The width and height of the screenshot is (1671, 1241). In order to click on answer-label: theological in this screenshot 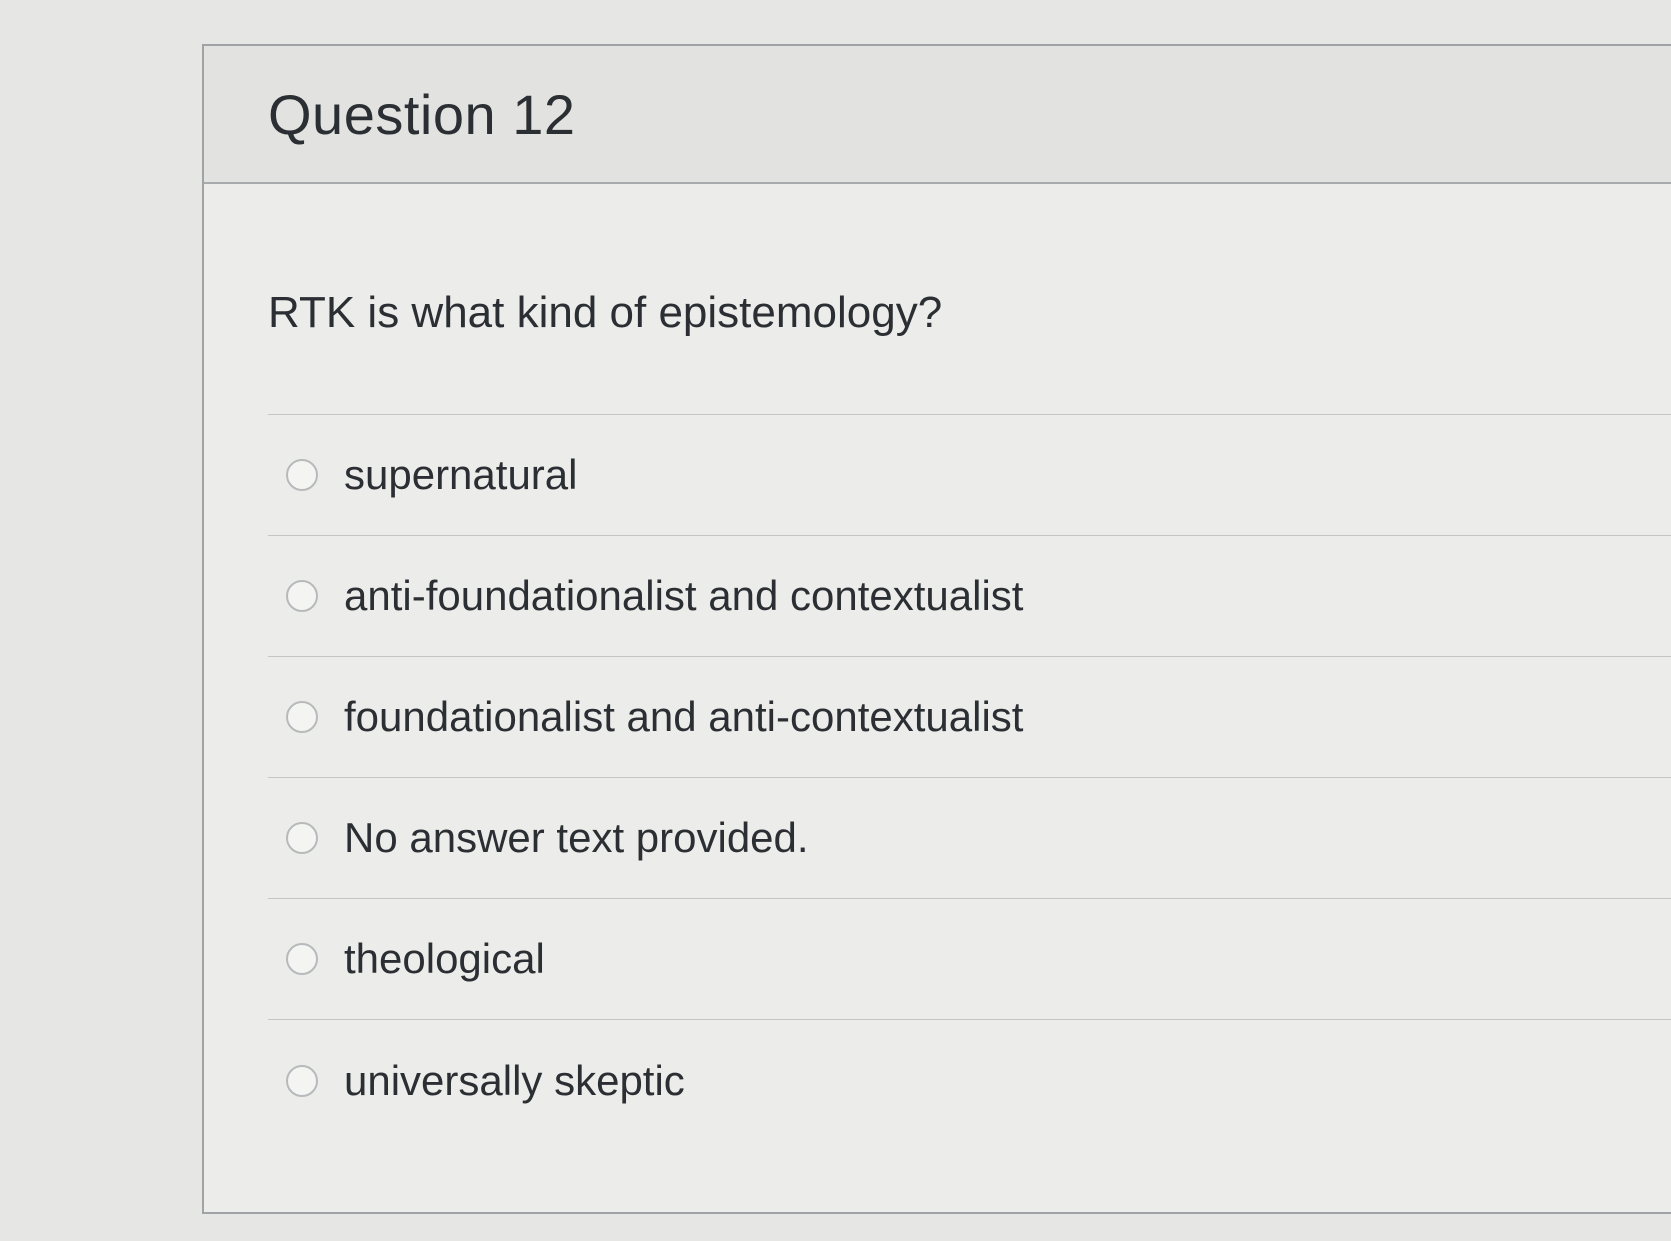, I will do `click(444, 959)`.